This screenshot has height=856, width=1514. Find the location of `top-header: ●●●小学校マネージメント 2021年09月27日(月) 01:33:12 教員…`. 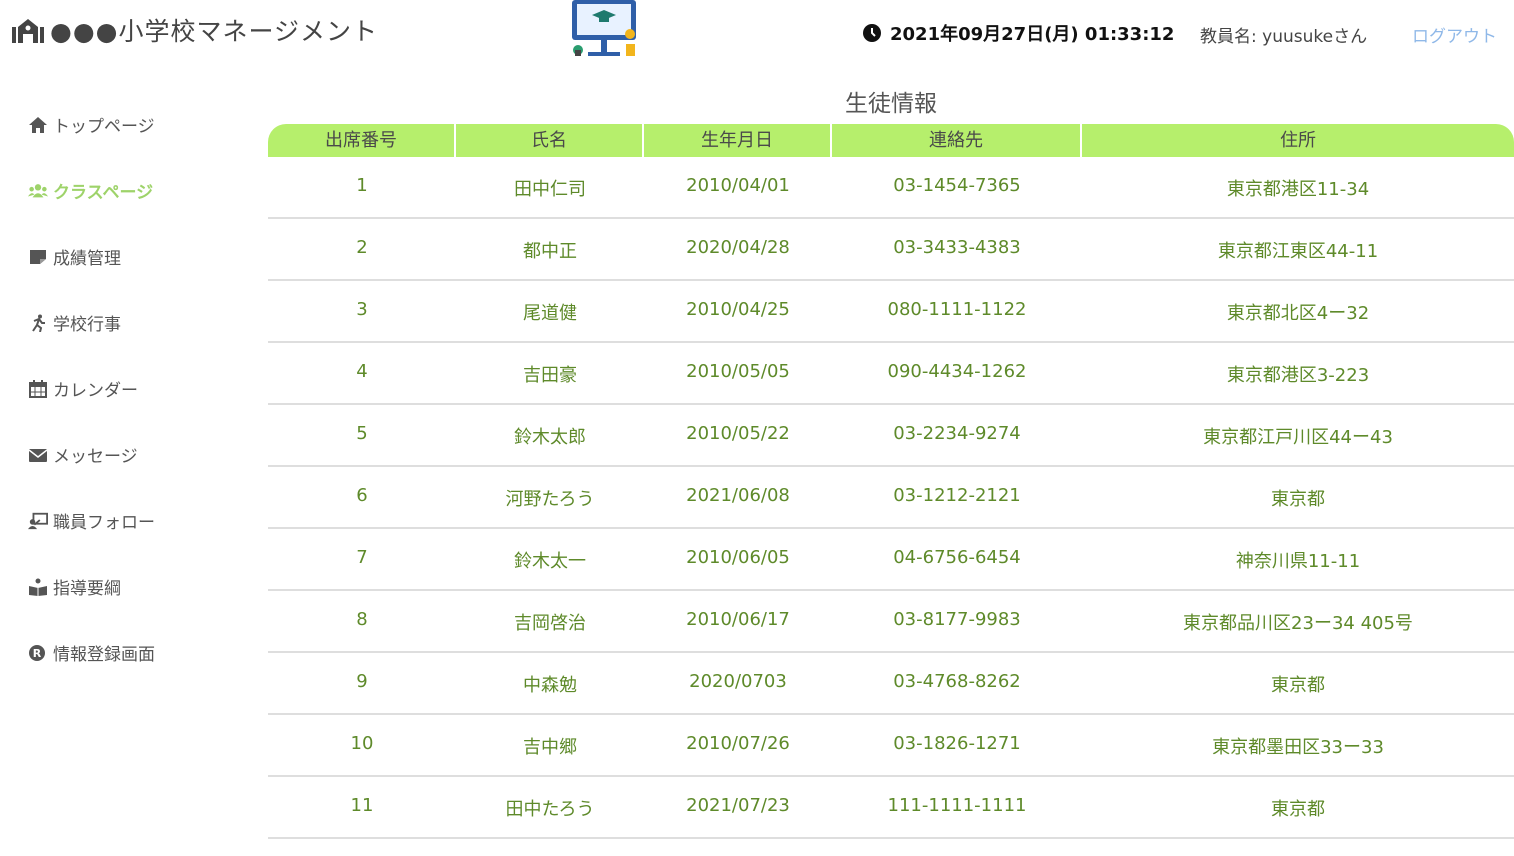

top-header: ●●●小学校マネージメント 2021年09月27日(月) 01:33:12 教員… is located at coordinates (757, 35).